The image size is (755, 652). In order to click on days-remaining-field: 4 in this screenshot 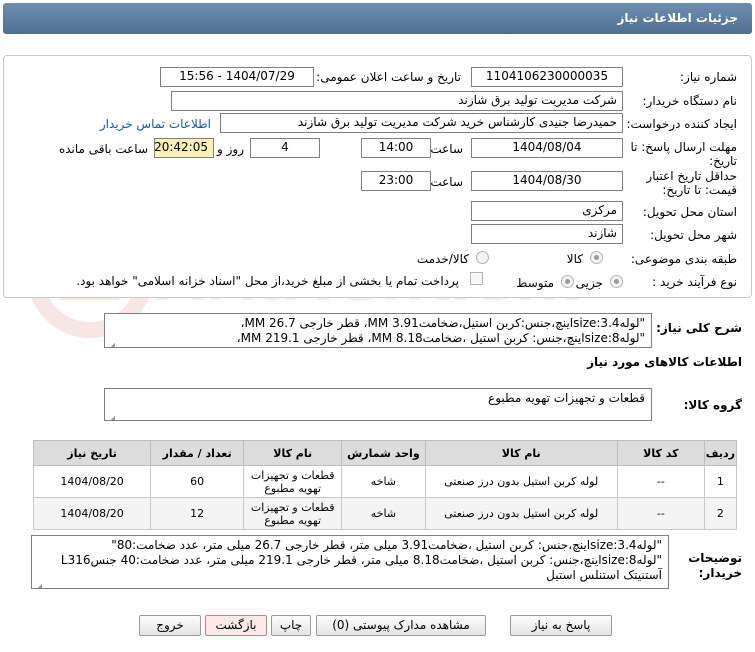, I will do `click(285, 148)`.